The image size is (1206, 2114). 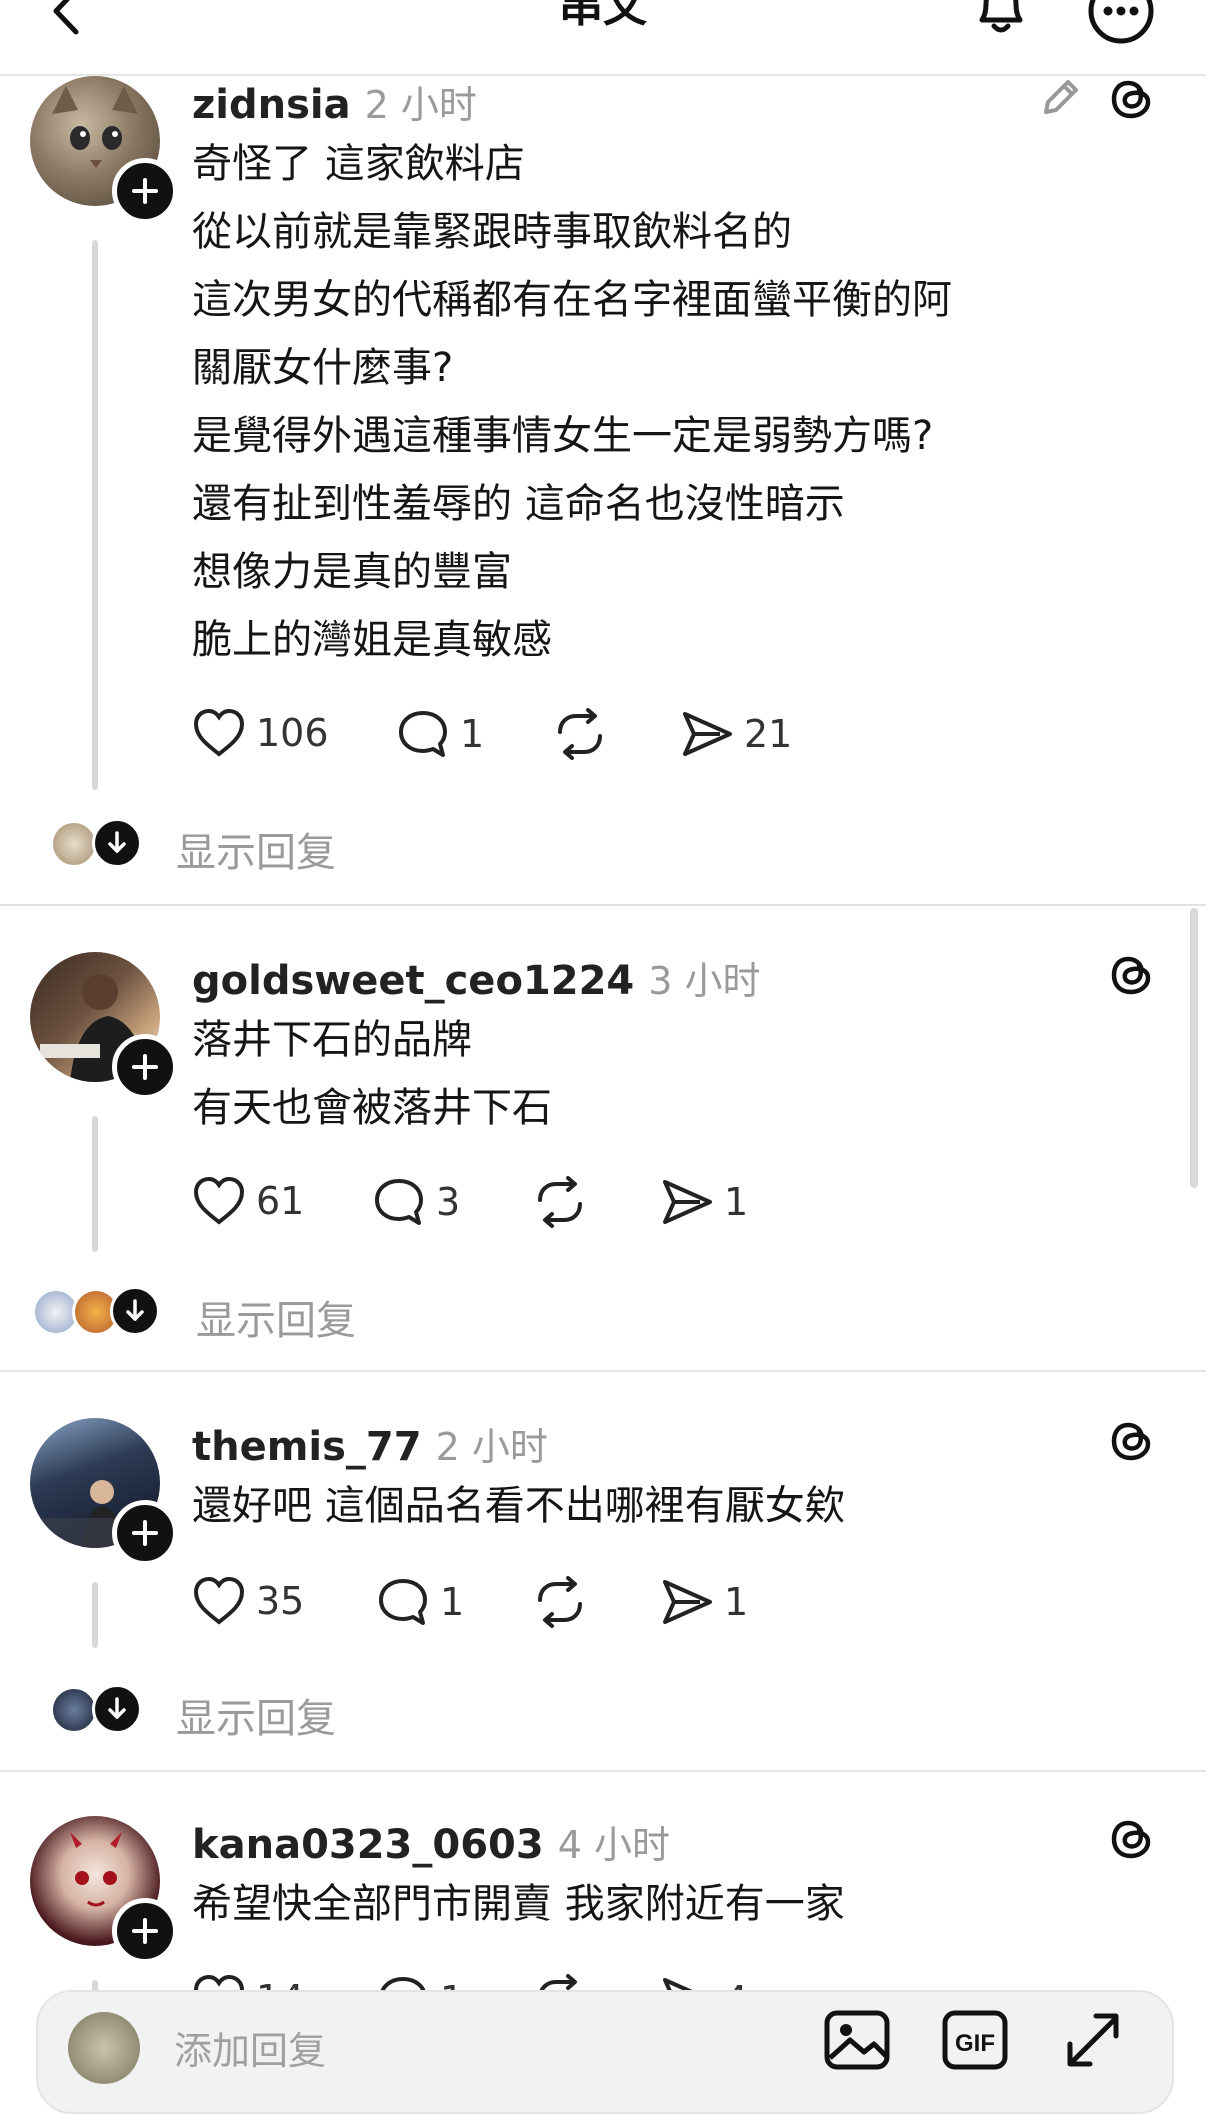 I want to click on post-time: 4 小时, so click(x=613, y=1845).